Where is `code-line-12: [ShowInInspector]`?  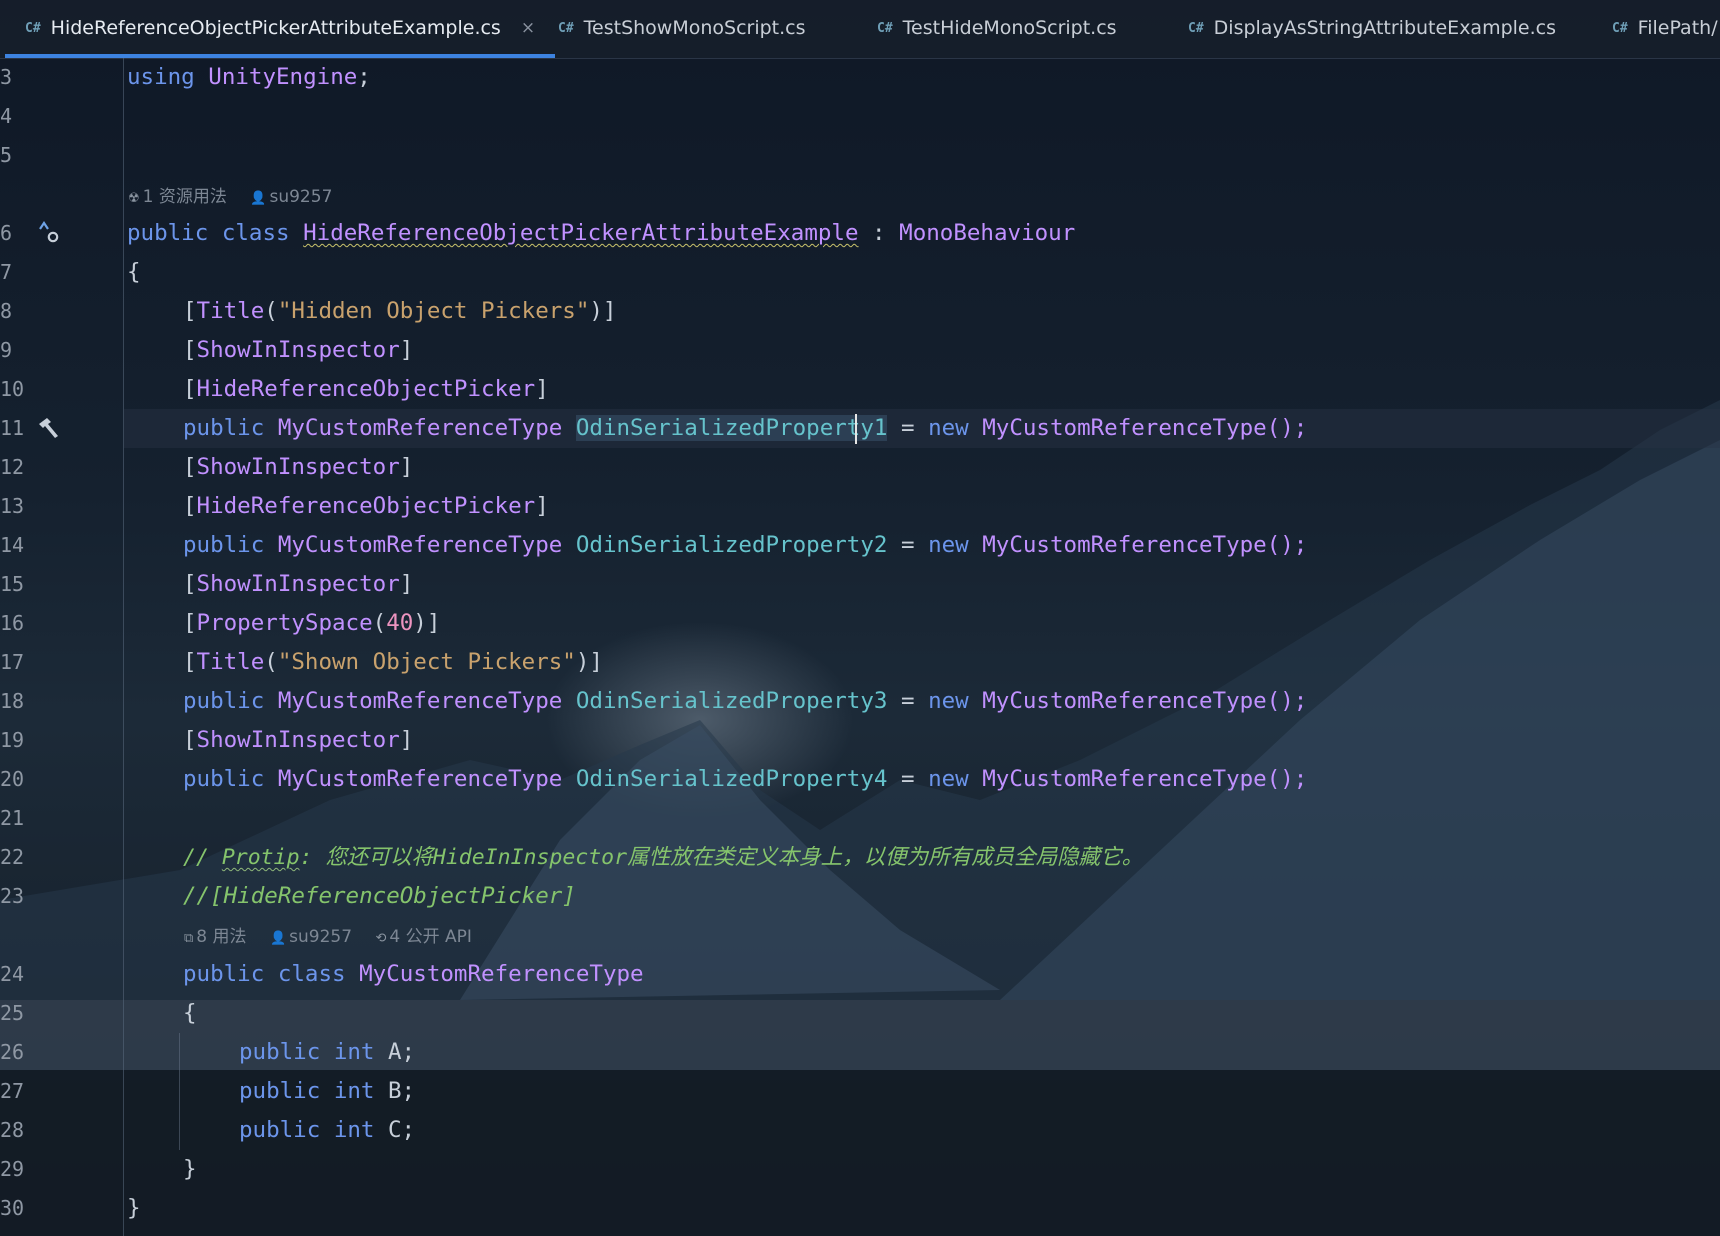
code-line-12: [ShowInInspector] is located at coordinates (298, 467).